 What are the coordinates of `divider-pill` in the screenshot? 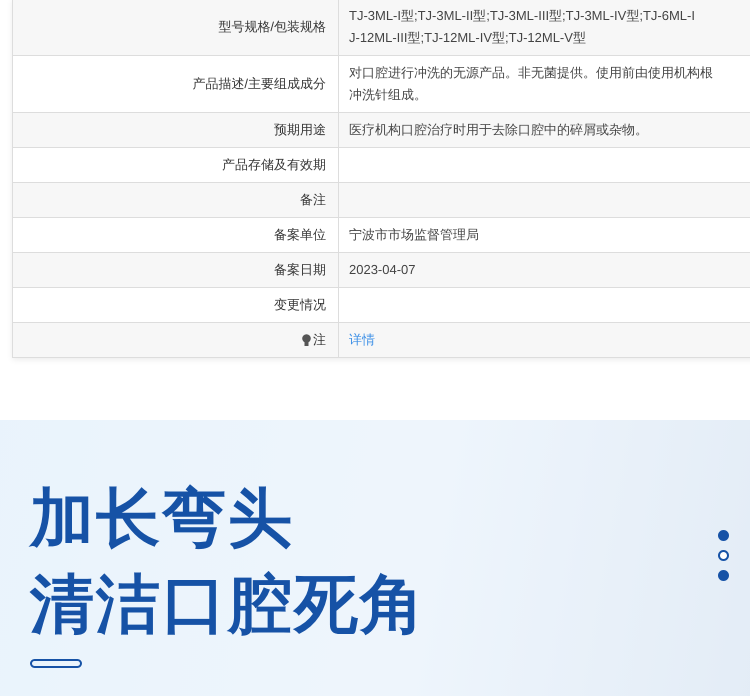 It's located at (56, 663).